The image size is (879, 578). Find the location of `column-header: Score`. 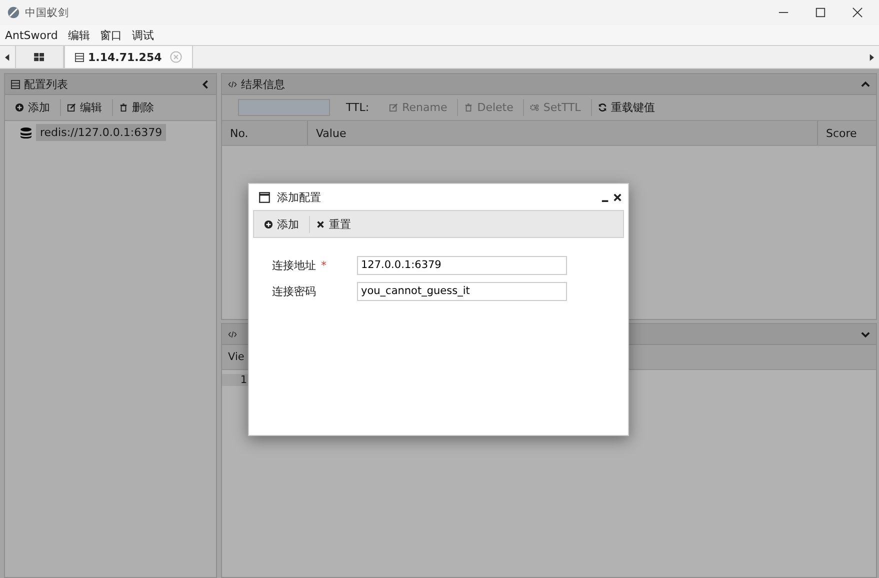

column-header: Score is located at coordinates (847, 133).